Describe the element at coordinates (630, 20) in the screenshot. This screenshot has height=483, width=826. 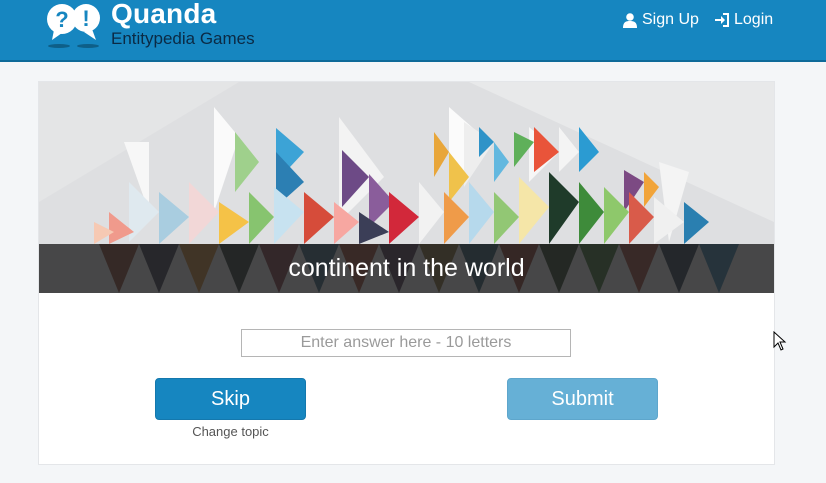
I see `user-icon` at that location.